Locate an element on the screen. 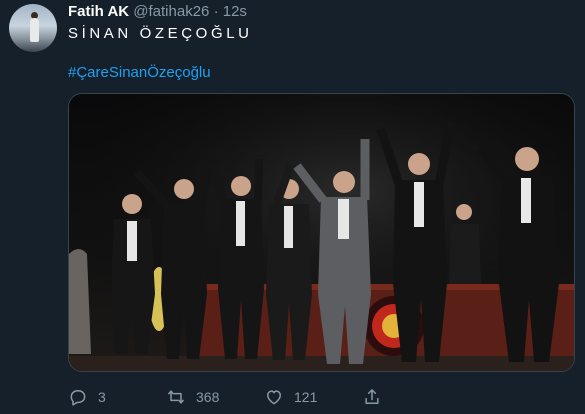  like-icon is located at coordinates (274, 397).